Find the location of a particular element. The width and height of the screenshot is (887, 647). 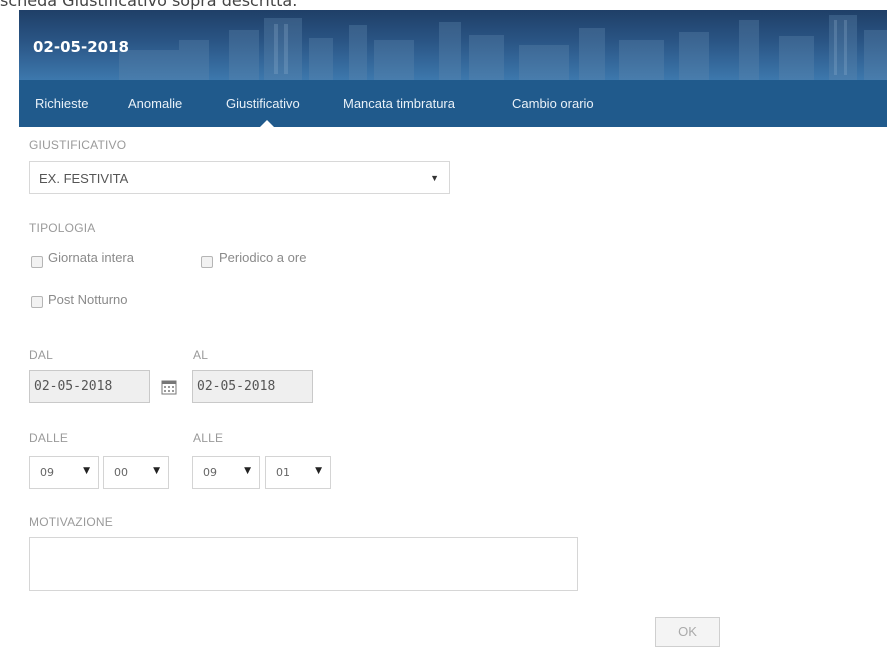

tab-cambio-orario: Cambio orario is located at coordinates (553, 103).